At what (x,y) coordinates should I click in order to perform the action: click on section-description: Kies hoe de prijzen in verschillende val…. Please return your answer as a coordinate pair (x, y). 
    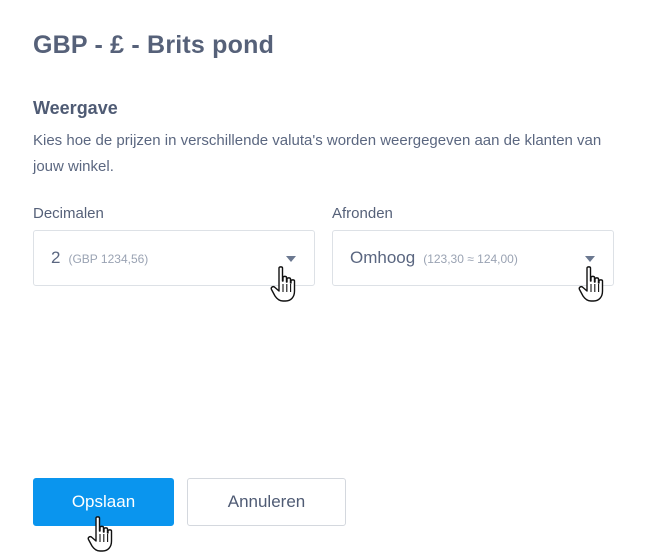
    Looking at the image, I should click on (317, 153).